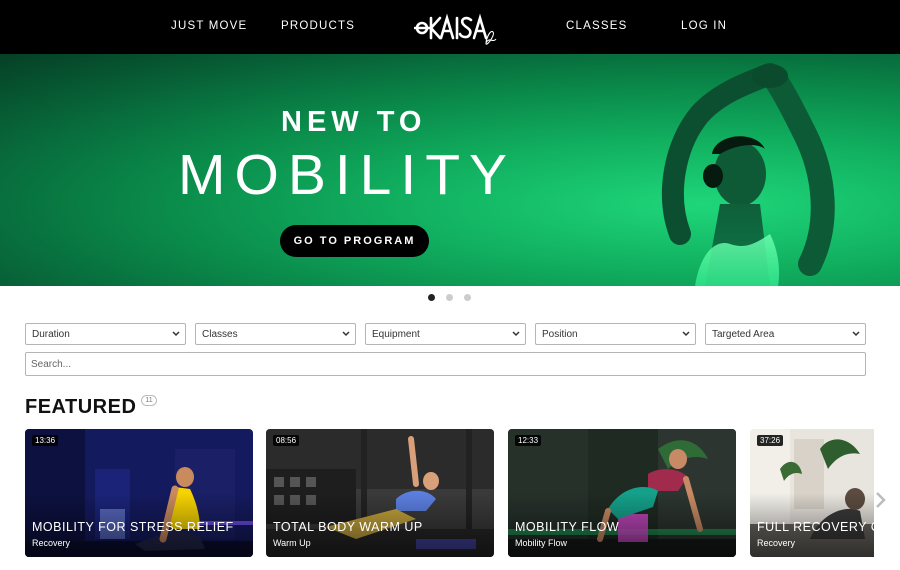  Describe the element at coordinates (209, 26) in the screenshot. I see `nav-just-move: JUST MOVE` at that location.